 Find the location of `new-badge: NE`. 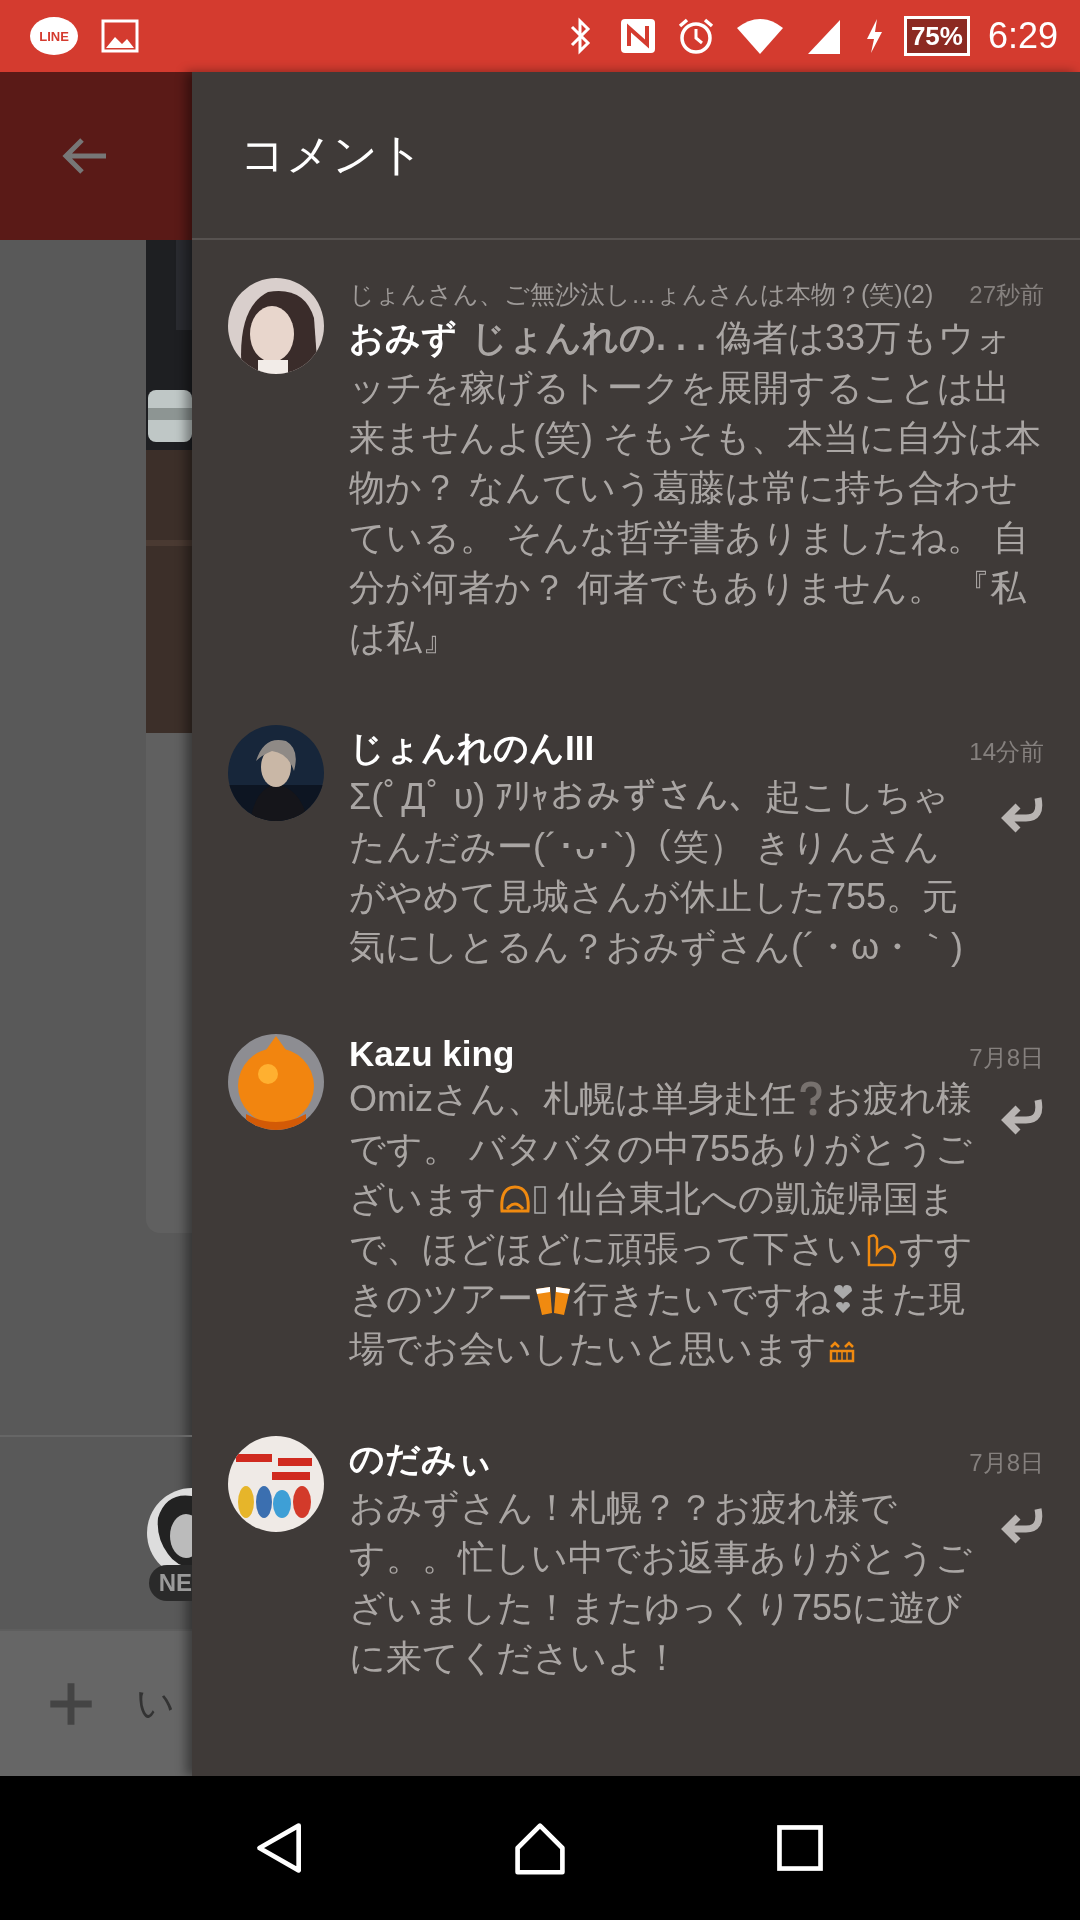

new-badge: NE is located at coordinates (170, 1583).